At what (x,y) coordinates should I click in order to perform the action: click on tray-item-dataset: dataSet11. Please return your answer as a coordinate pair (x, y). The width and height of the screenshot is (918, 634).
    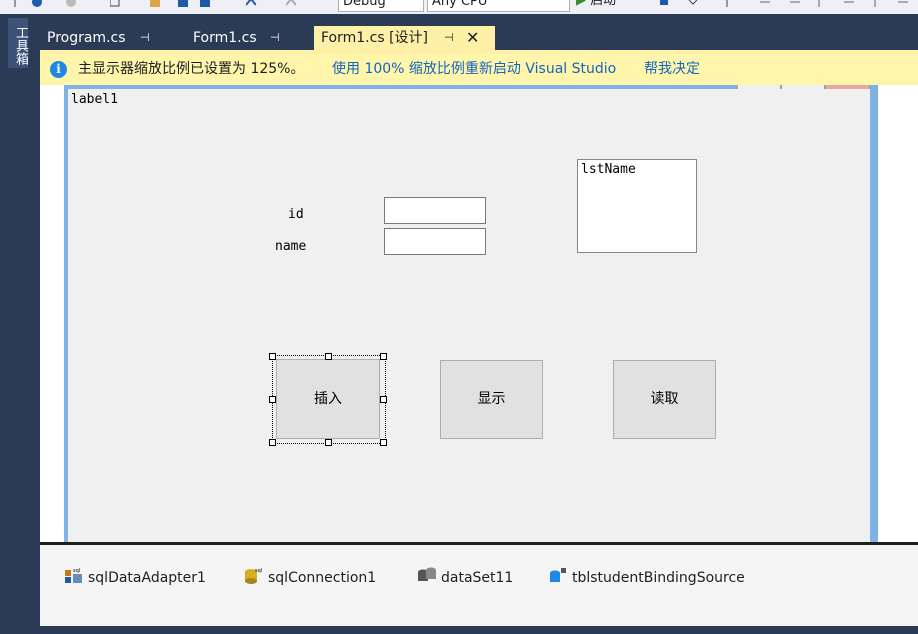
    Looking at the image, I should click on (465, 577).